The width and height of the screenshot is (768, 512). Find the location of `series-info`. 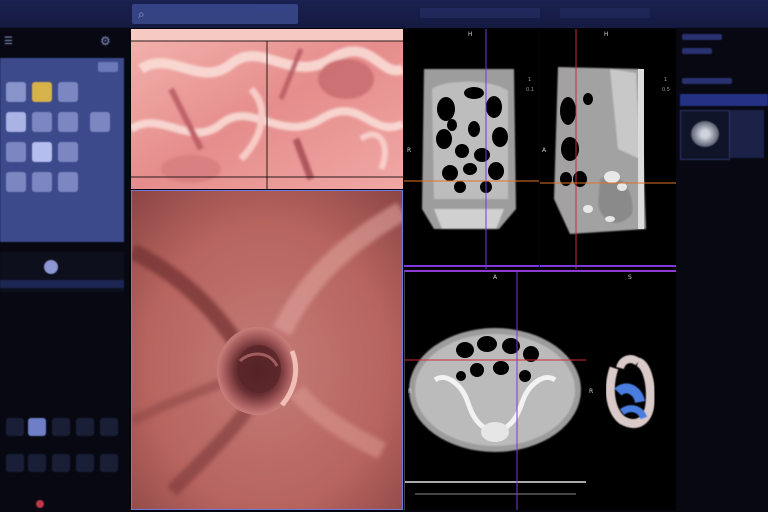

series-info is located at coordinates (747, 134).